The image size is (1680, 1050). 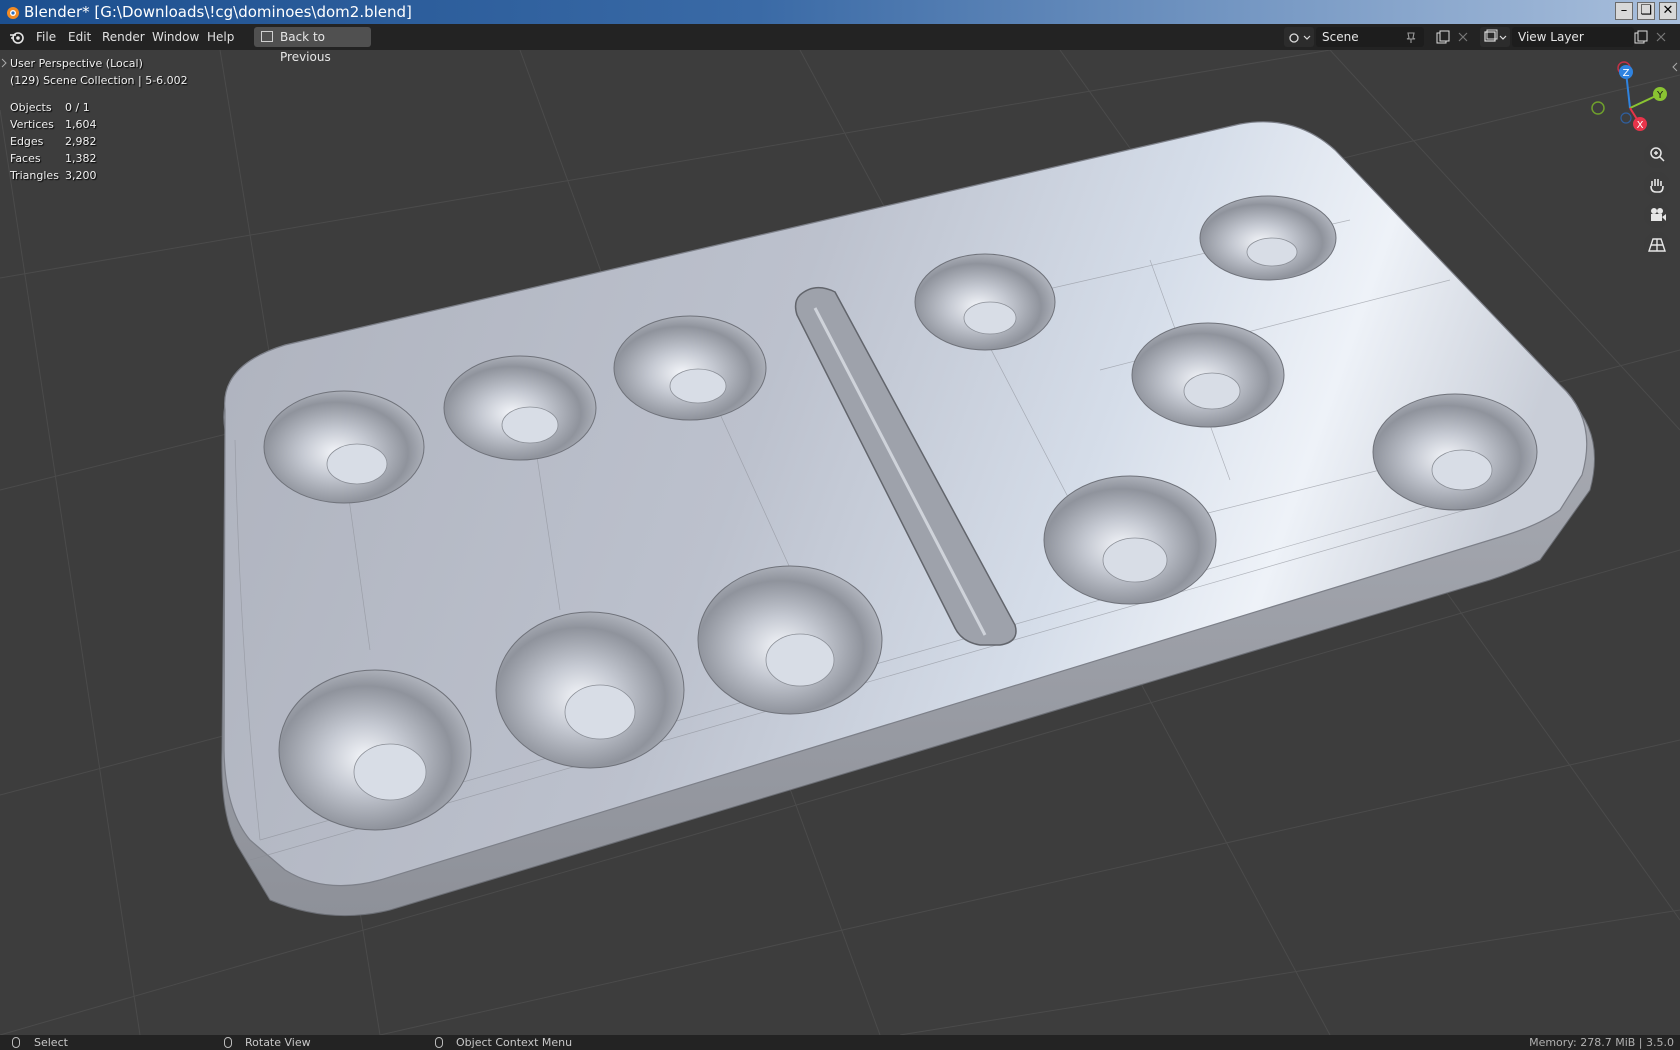 I want to click on menu-help: Help, so click(x=220, y=37).